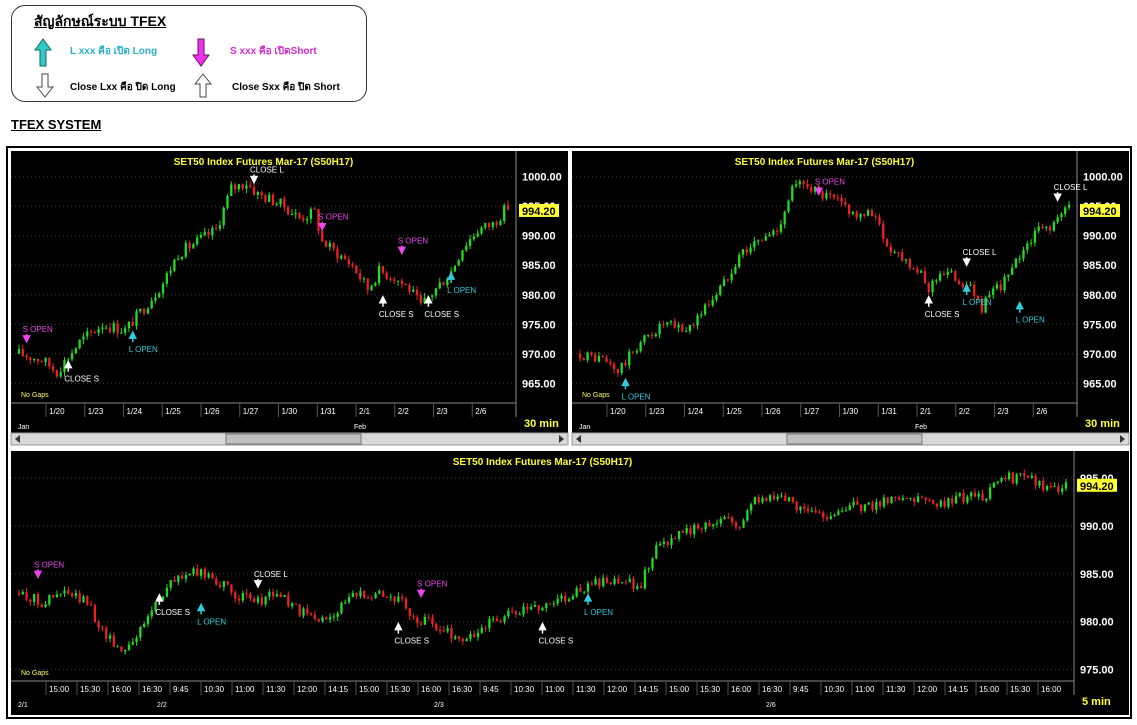  I want to click on x-tick-label: 1/27, so click(251, 411).